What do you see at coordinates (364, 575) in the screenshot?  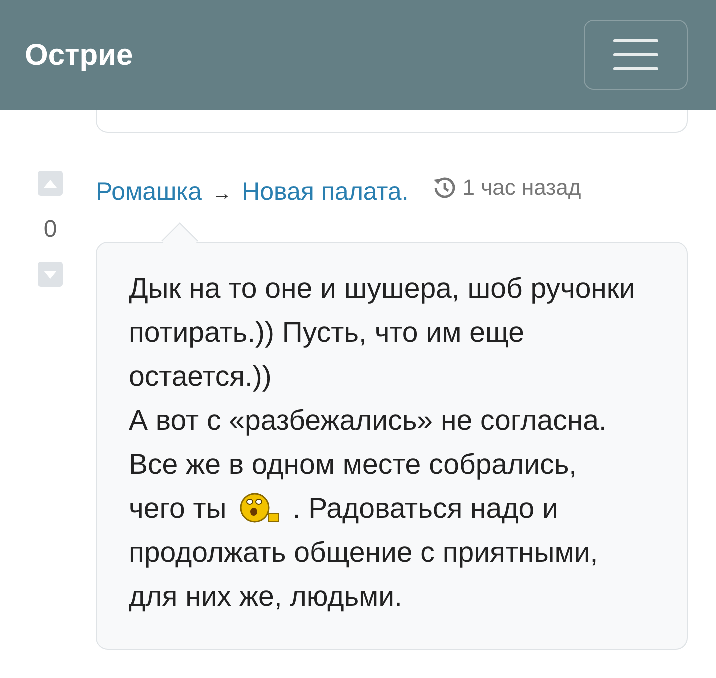 I see `comment-text: продолжать общение с приятными, для них же, людьми.` at bounding box center [364, 575].